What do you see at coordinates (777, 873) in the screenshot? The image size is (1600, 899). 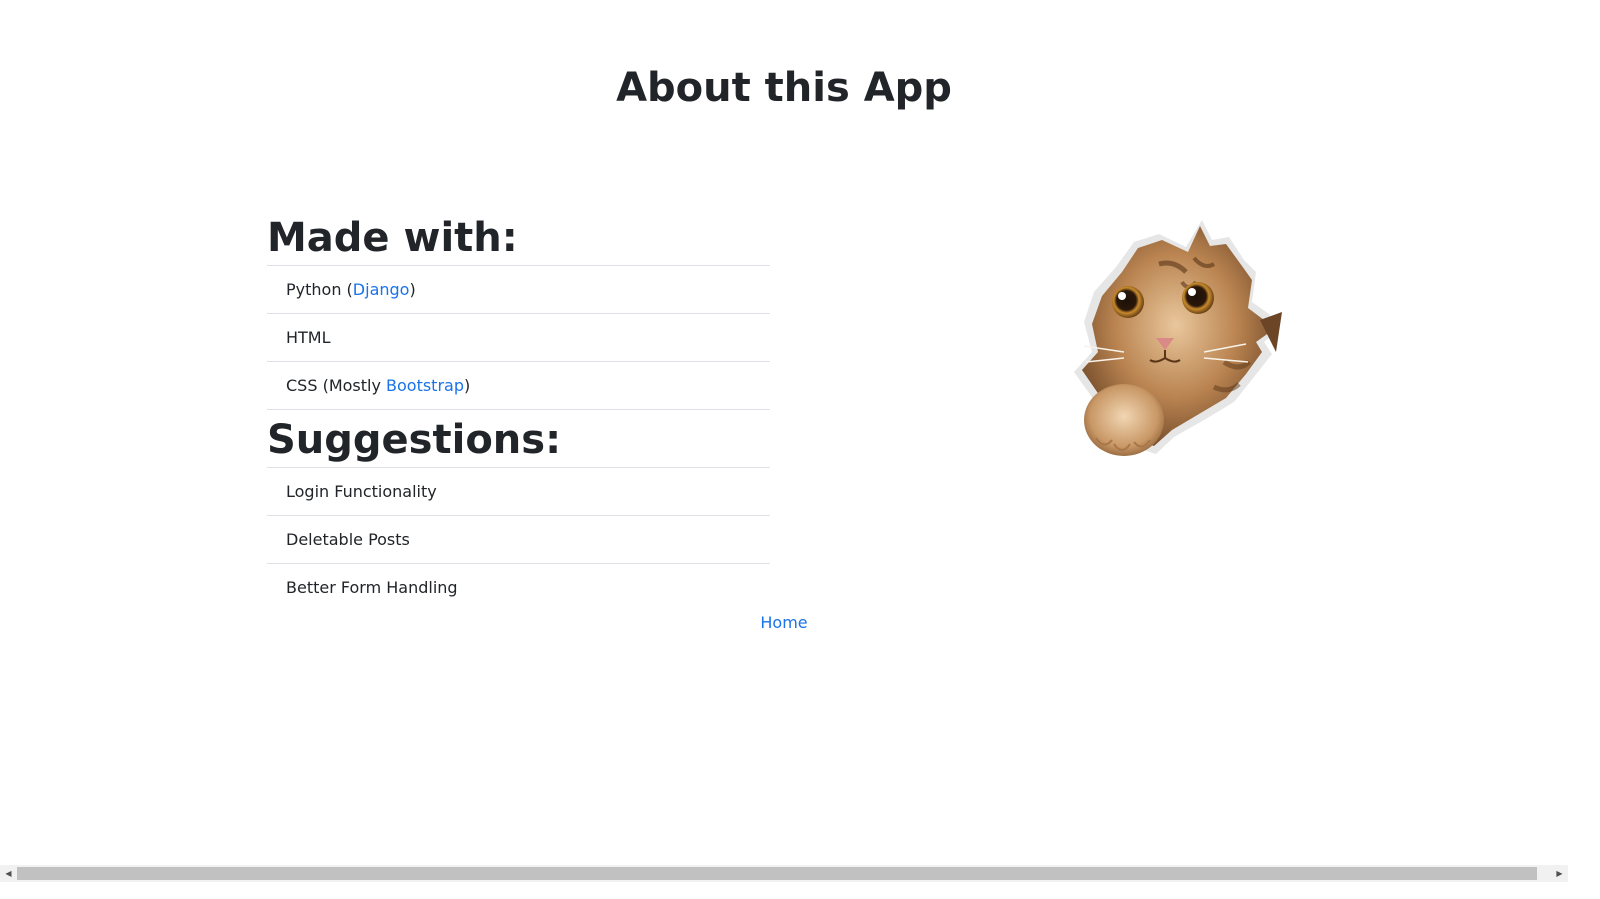 I see `scrollbar-thumb` at bounding box center [777, 873].